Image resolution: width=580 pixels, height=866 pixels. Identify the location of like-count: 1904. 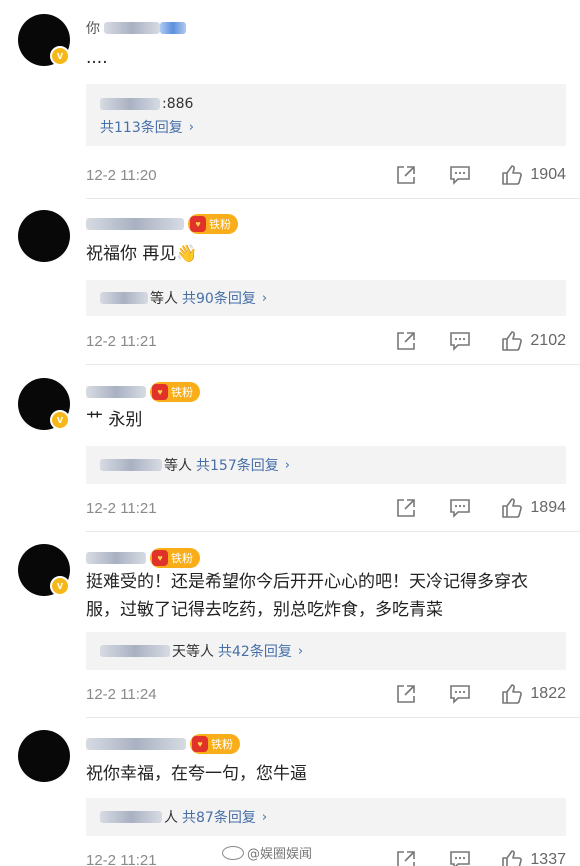
(548, 174).